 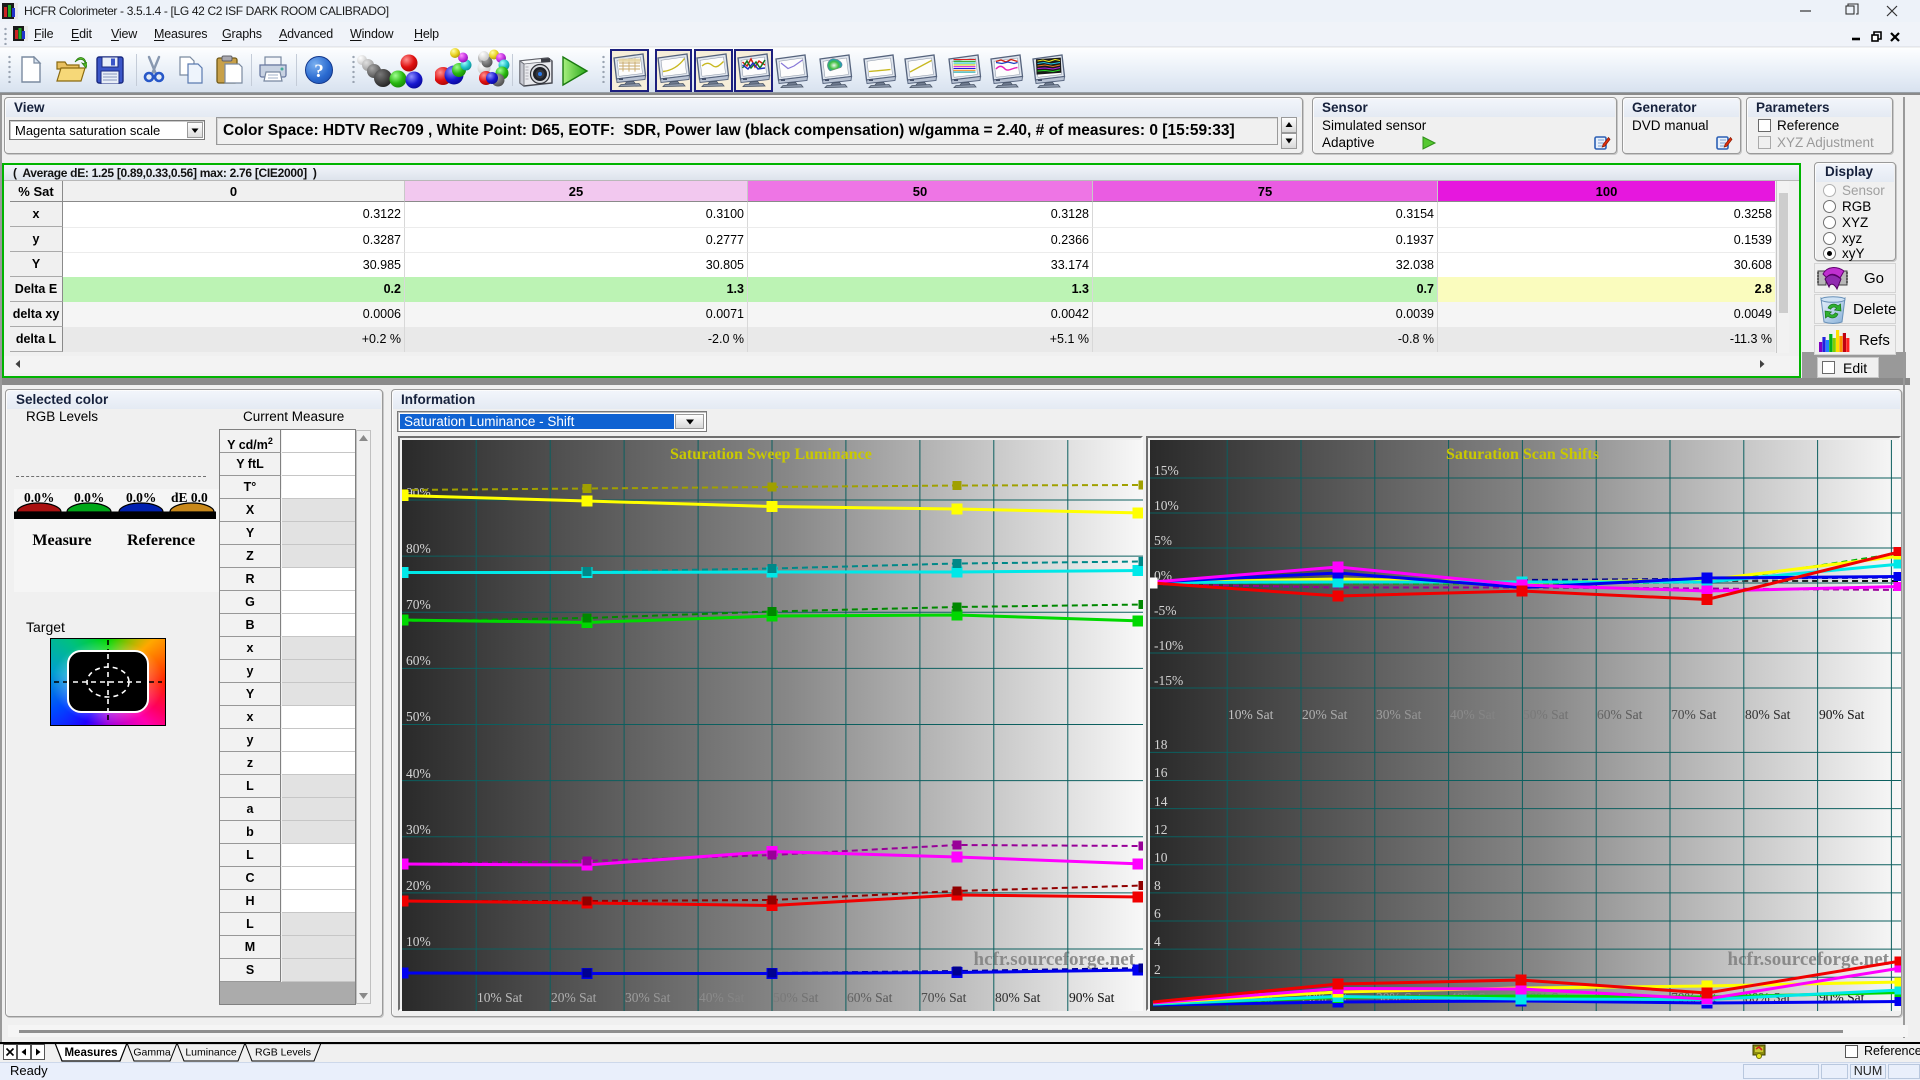 What do you see at coordinates (90, 1053) in the screenshot?
I see `svg-text: Measures` at bounding box center [90, 1053].